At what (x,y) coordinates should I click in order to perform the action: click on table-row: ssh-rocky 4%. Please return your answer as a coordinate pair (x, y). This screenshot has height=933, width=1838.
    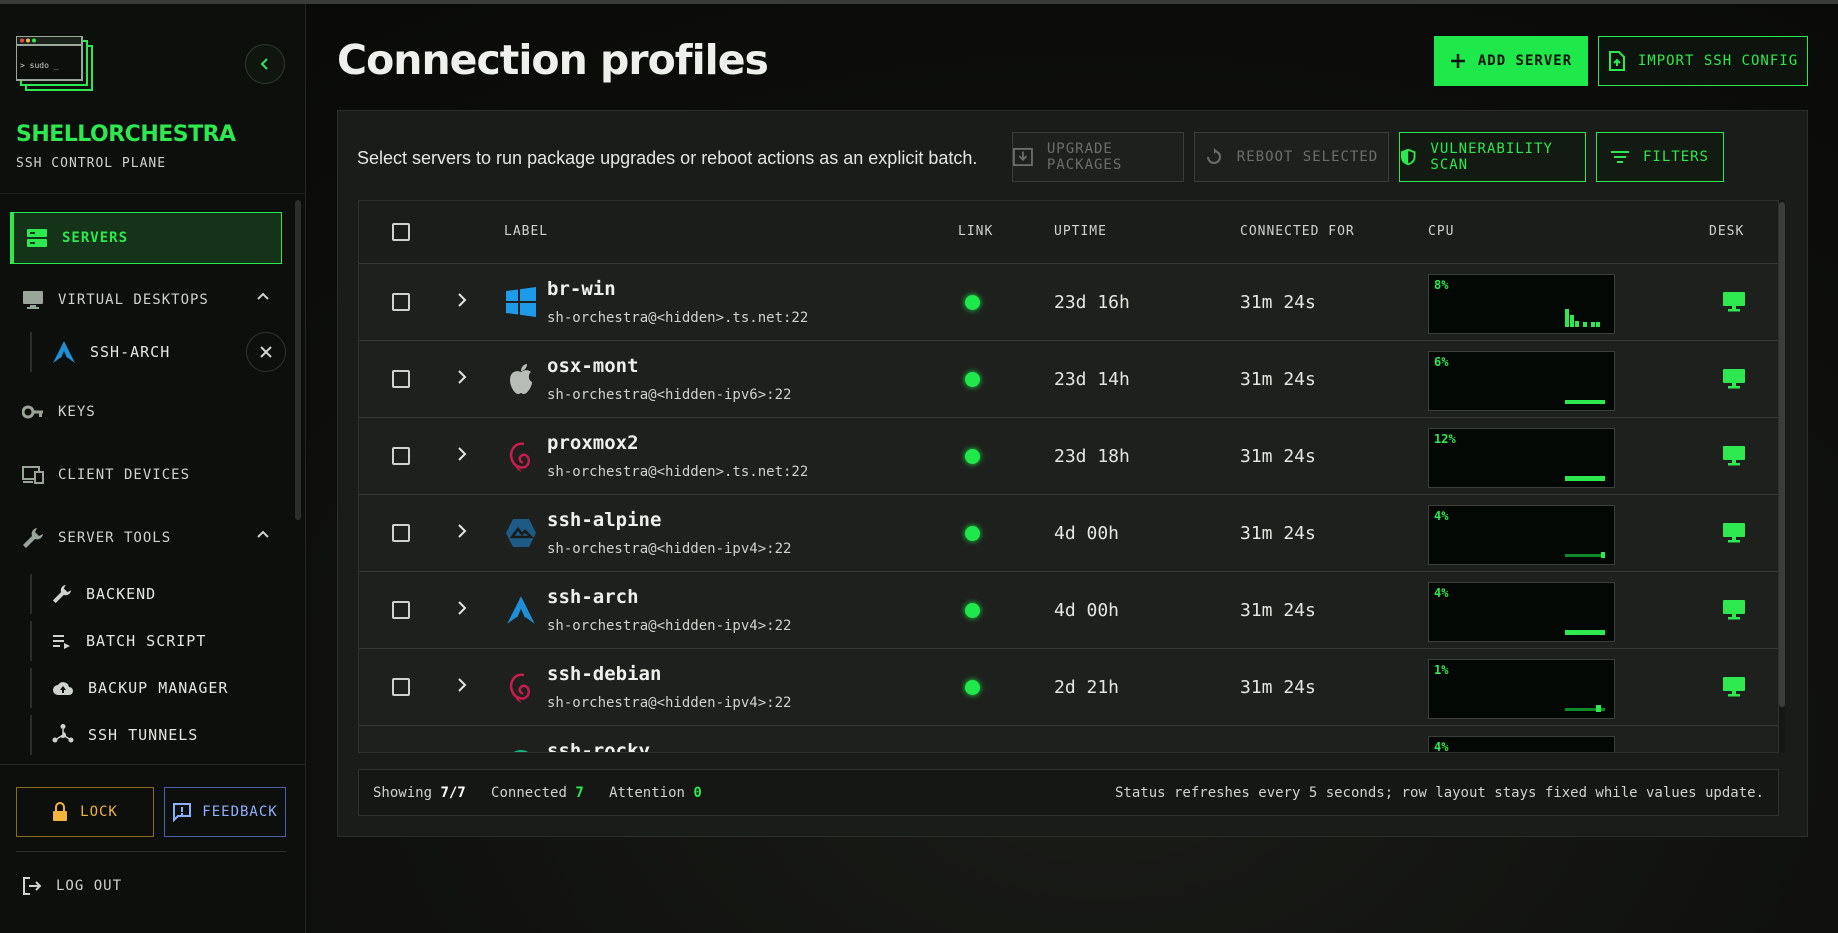
    Looking at the image, I should click on (1068, 739).